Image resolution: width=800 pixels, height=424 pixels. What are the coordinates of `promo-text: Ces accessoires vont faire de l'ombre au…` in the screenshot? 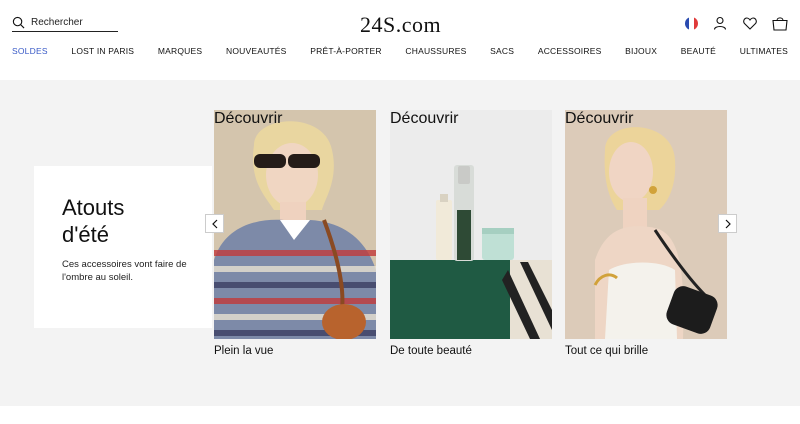 It's located at (124, 271).